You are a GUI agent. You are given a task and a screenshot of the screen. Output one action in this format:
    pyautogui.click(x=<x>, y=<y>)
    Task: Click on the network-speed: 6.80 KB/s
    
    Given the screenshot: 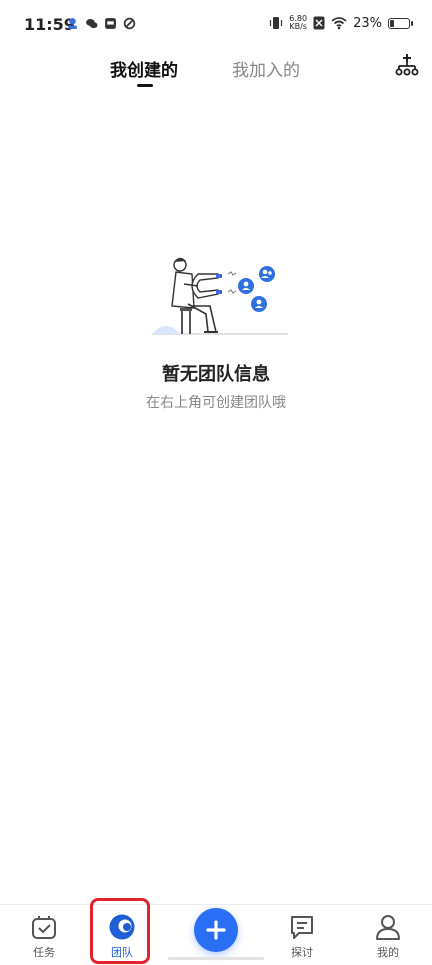 What is the action you would take?
    pyautogui.click(x=298, y=23)
    